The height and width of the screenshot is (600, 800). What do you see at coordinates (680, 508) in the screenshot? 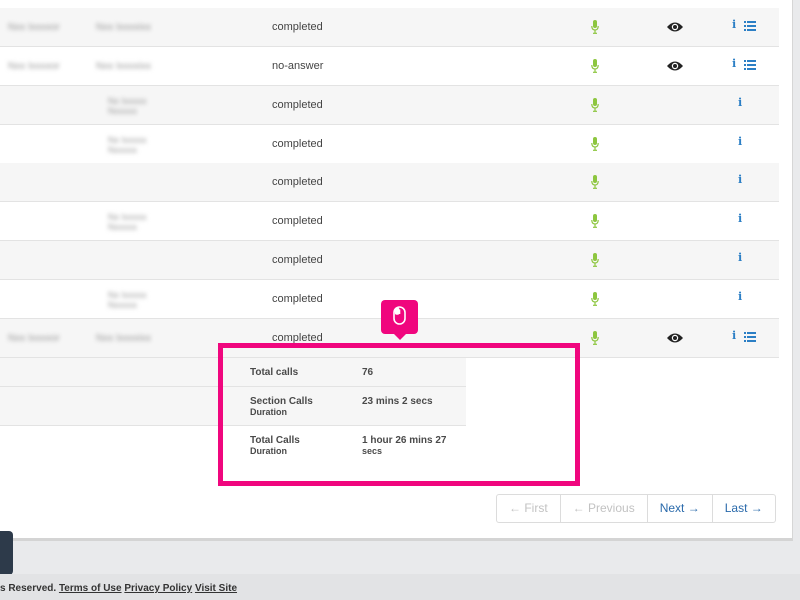
I see `next-page-button: Next →` at bounding box center [680, 508].